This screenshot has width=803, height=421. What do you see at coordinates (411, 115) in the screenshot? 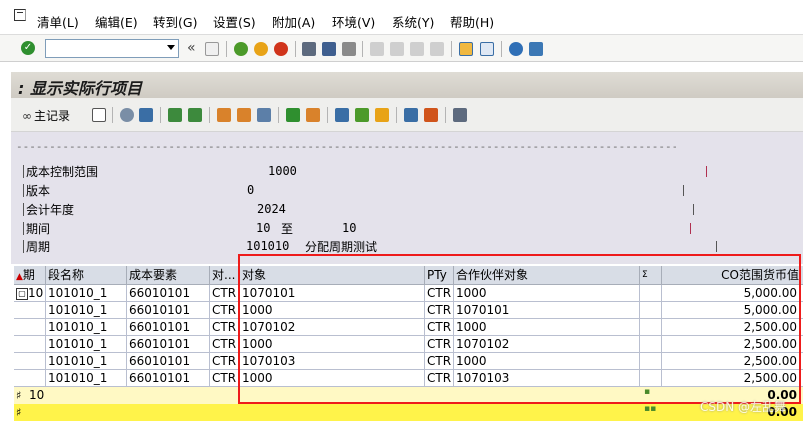
I see `spreadsheet-icon` at bounding box center [411, 115].